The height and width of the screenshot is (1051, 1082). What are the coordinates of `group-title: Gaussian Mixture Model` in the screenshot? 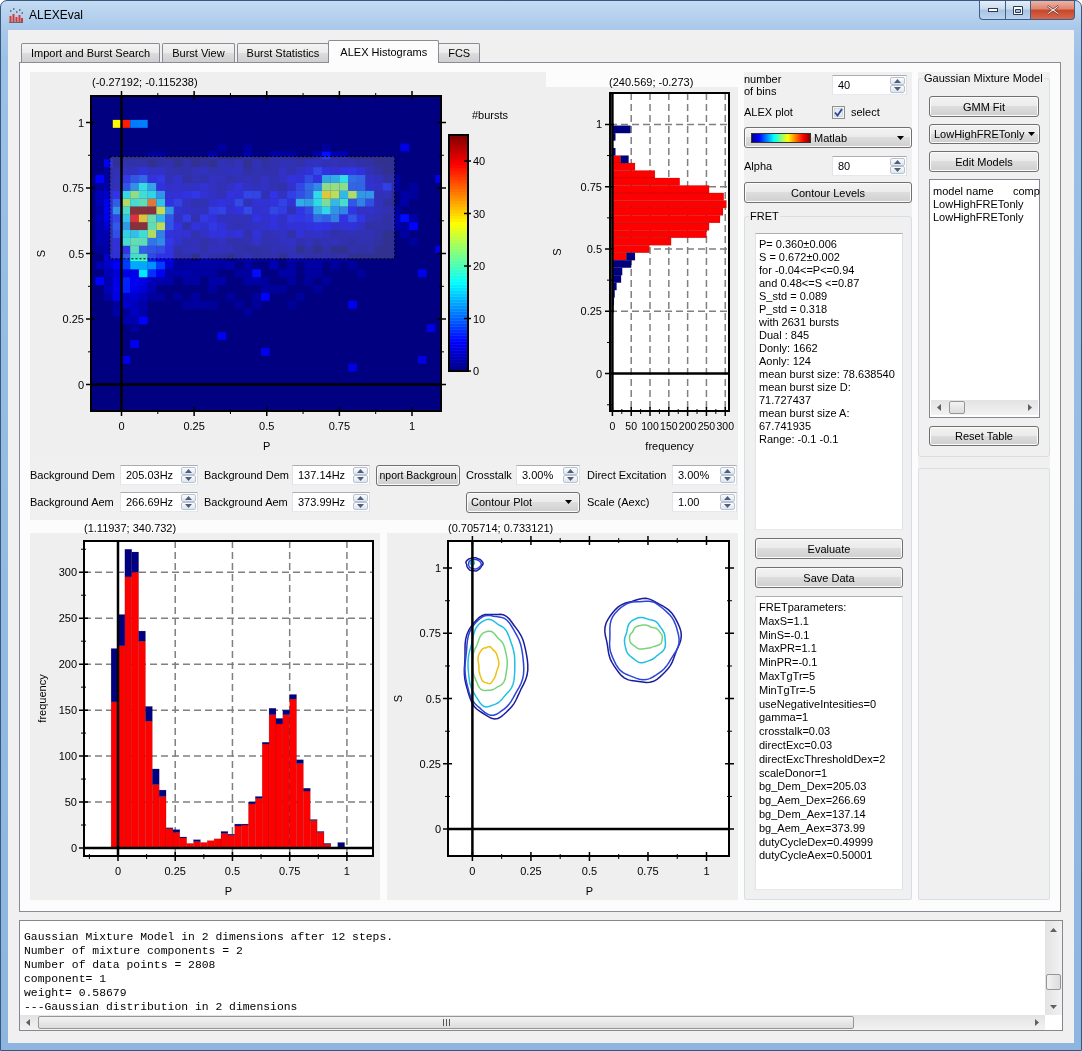 It's located at (983, 78).